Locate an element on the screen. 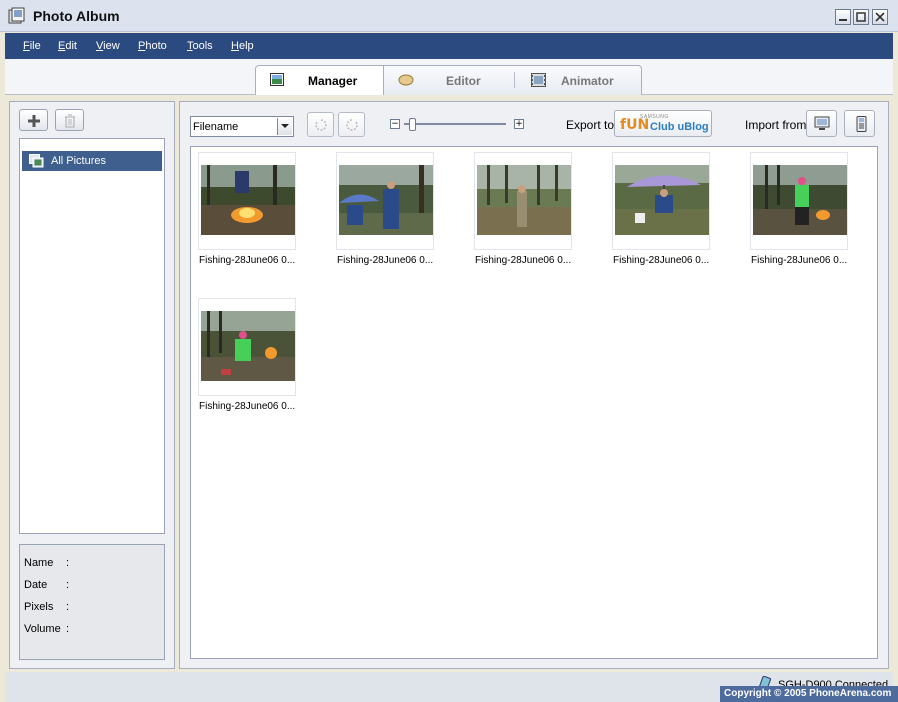 Image resolution: width=898 pixels, height=702 pixels. animator-icon is located at coordinates (538, 80).